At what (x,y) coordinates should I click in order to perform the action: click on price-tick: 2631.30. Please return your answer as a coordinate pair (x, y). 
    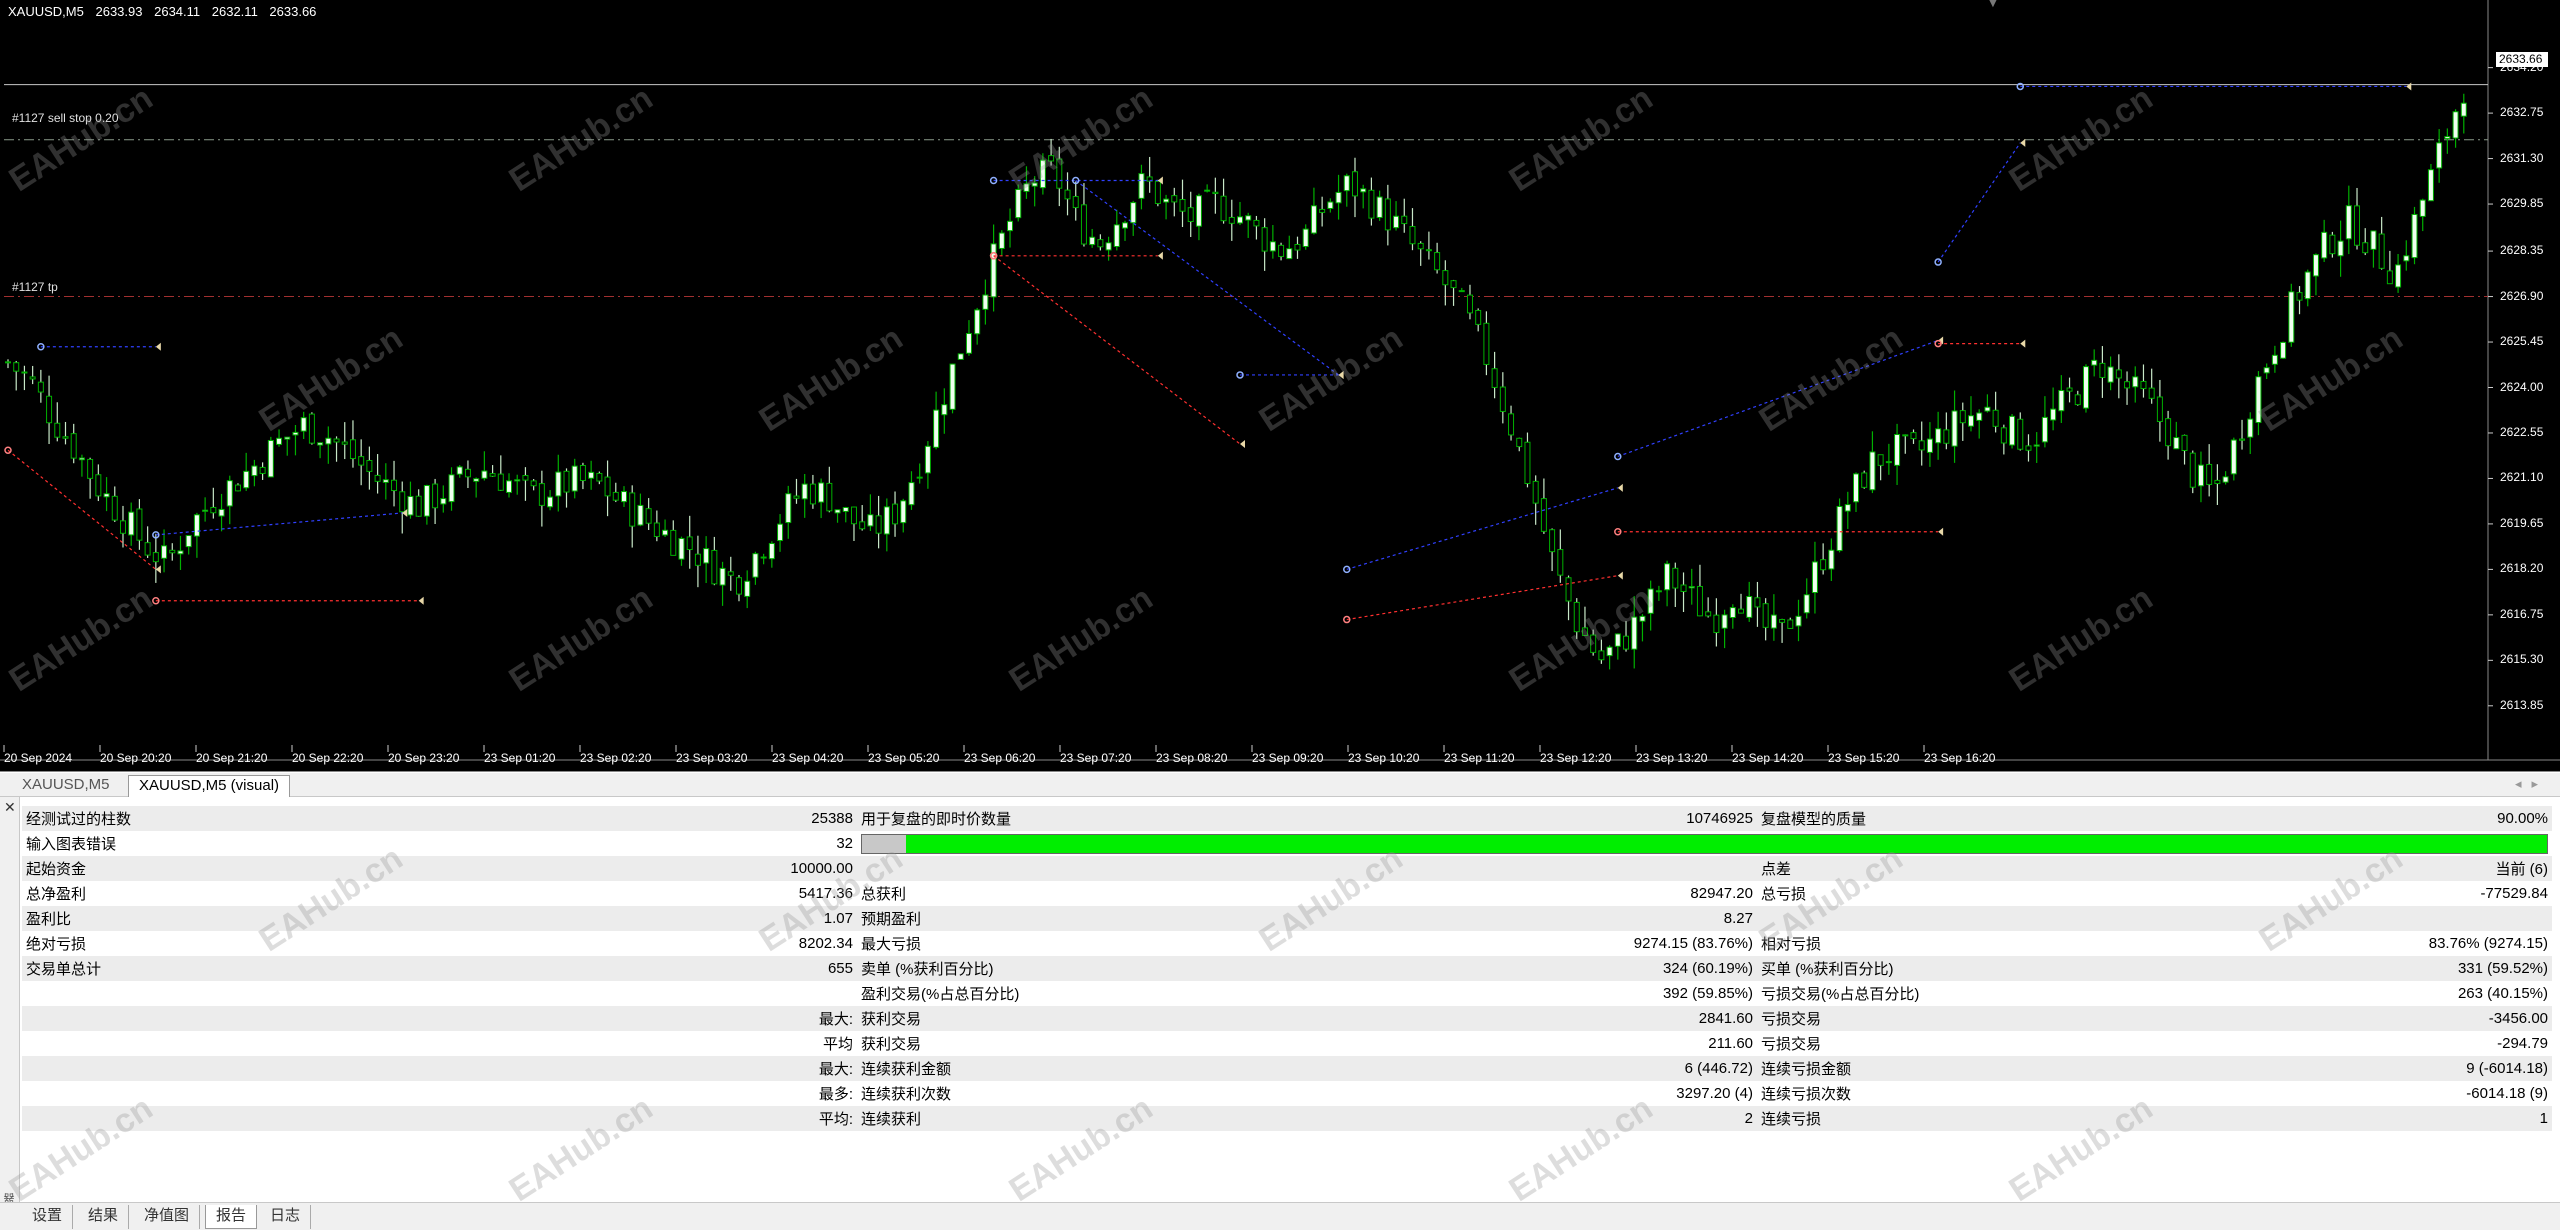
    Looking at the image, I should click on (2522, 157).